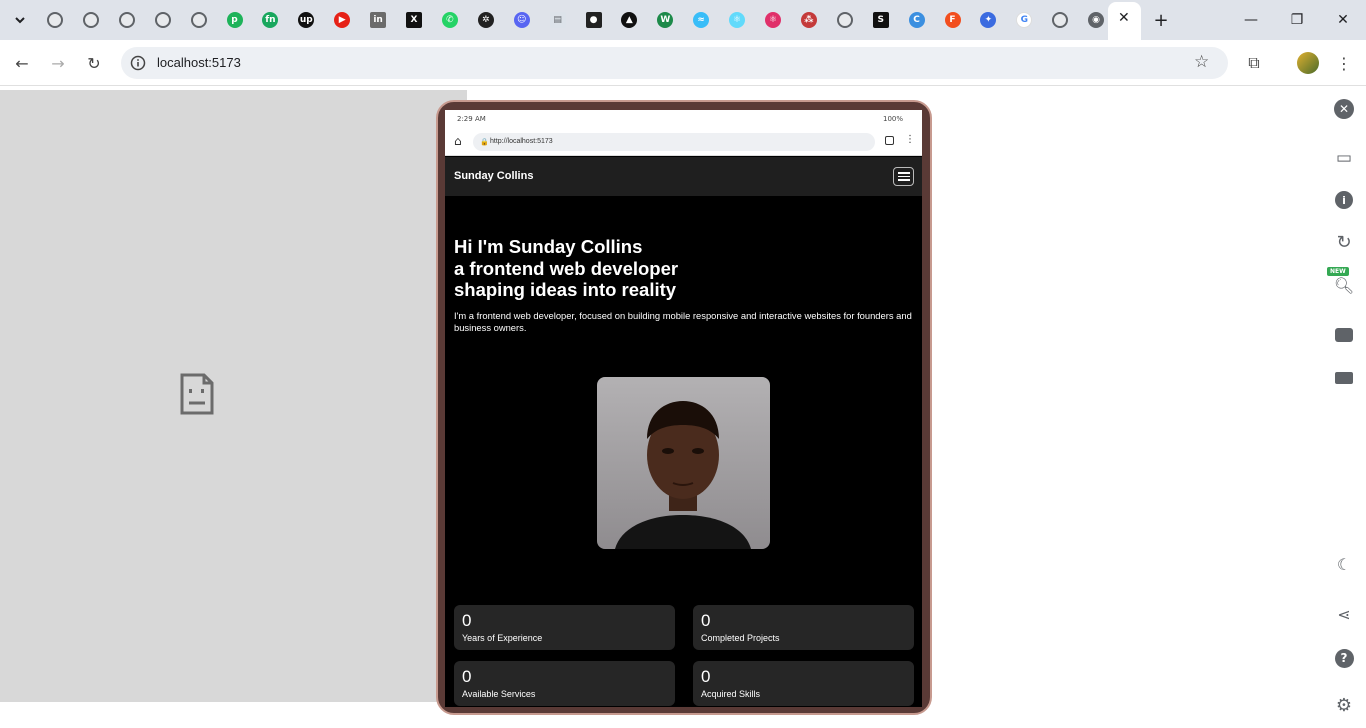  I want to click on zoom-button: 🔍︎ NEW, so click(1341, 282).